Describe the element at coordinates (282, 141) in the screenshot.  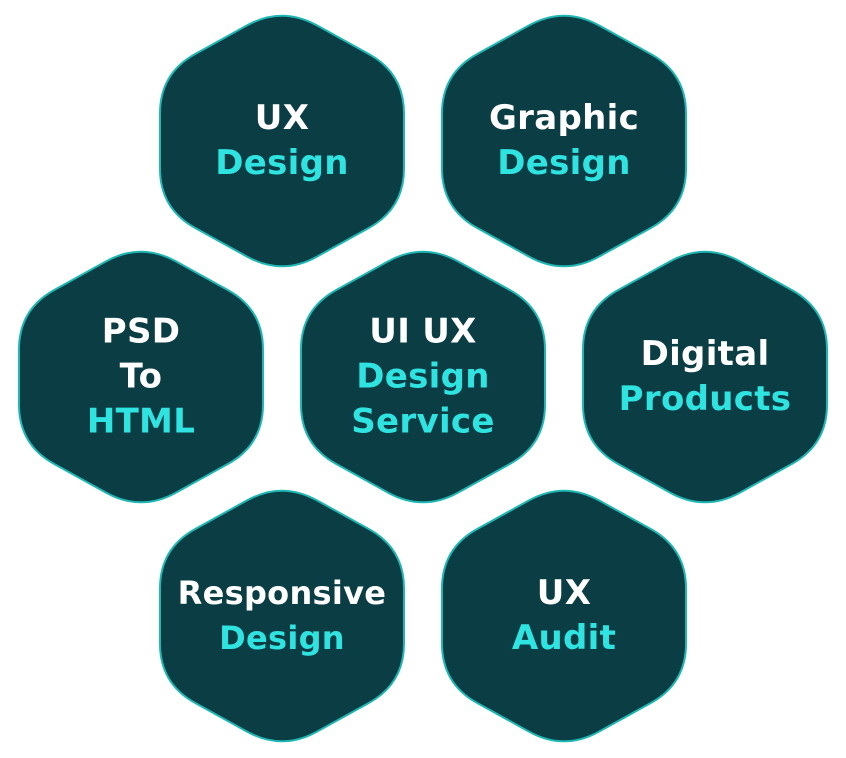
I see `hexagon-ux-design` at that location.